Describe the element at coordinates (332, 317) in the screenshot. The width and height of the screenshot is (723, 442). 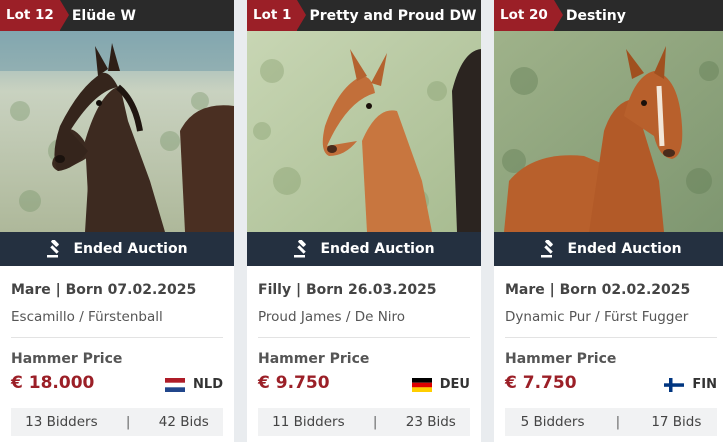
I see `pedigree: Proud James / De Niro` at that location.